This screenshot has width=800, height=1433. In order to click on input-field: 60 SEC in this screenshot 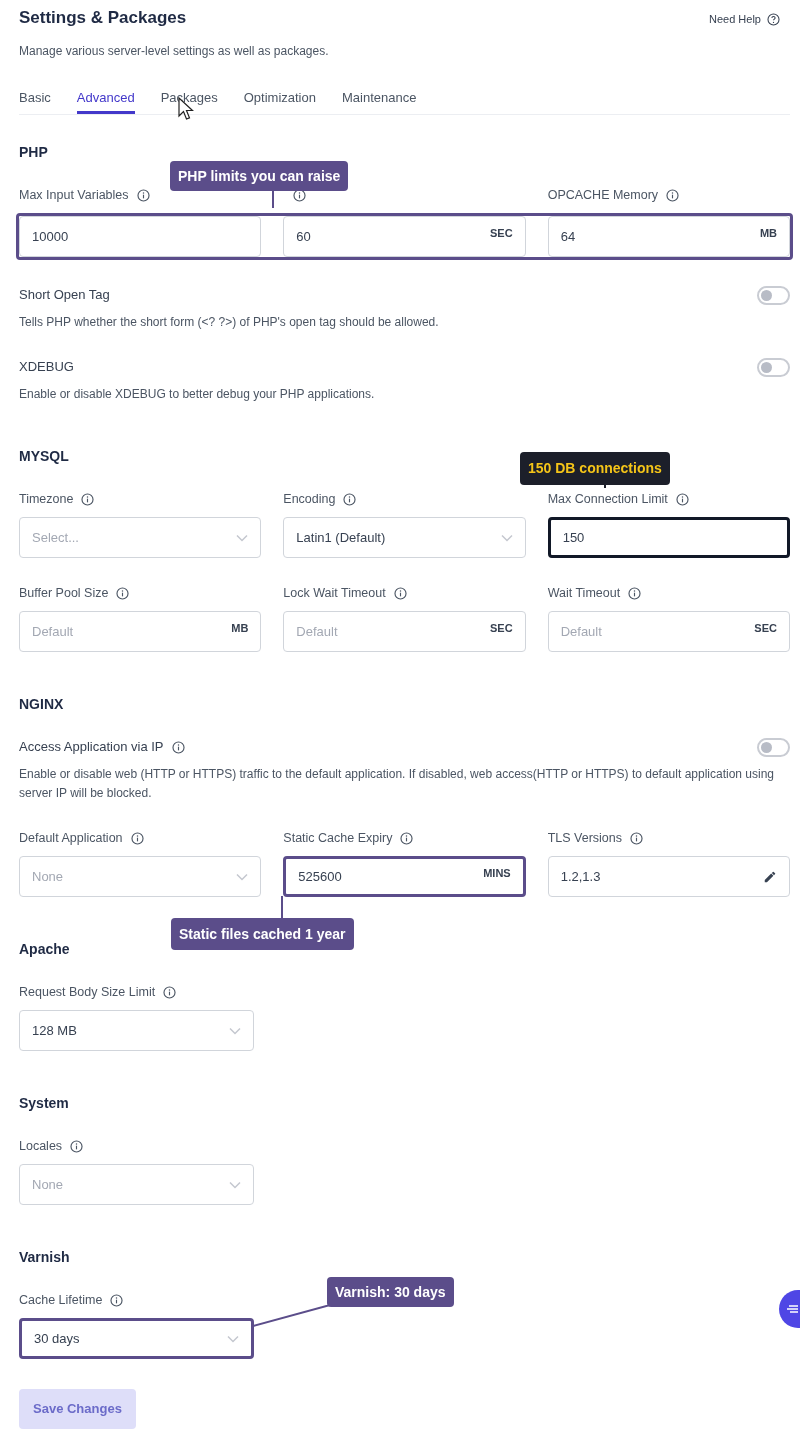, I will do `click(404, 236)`.